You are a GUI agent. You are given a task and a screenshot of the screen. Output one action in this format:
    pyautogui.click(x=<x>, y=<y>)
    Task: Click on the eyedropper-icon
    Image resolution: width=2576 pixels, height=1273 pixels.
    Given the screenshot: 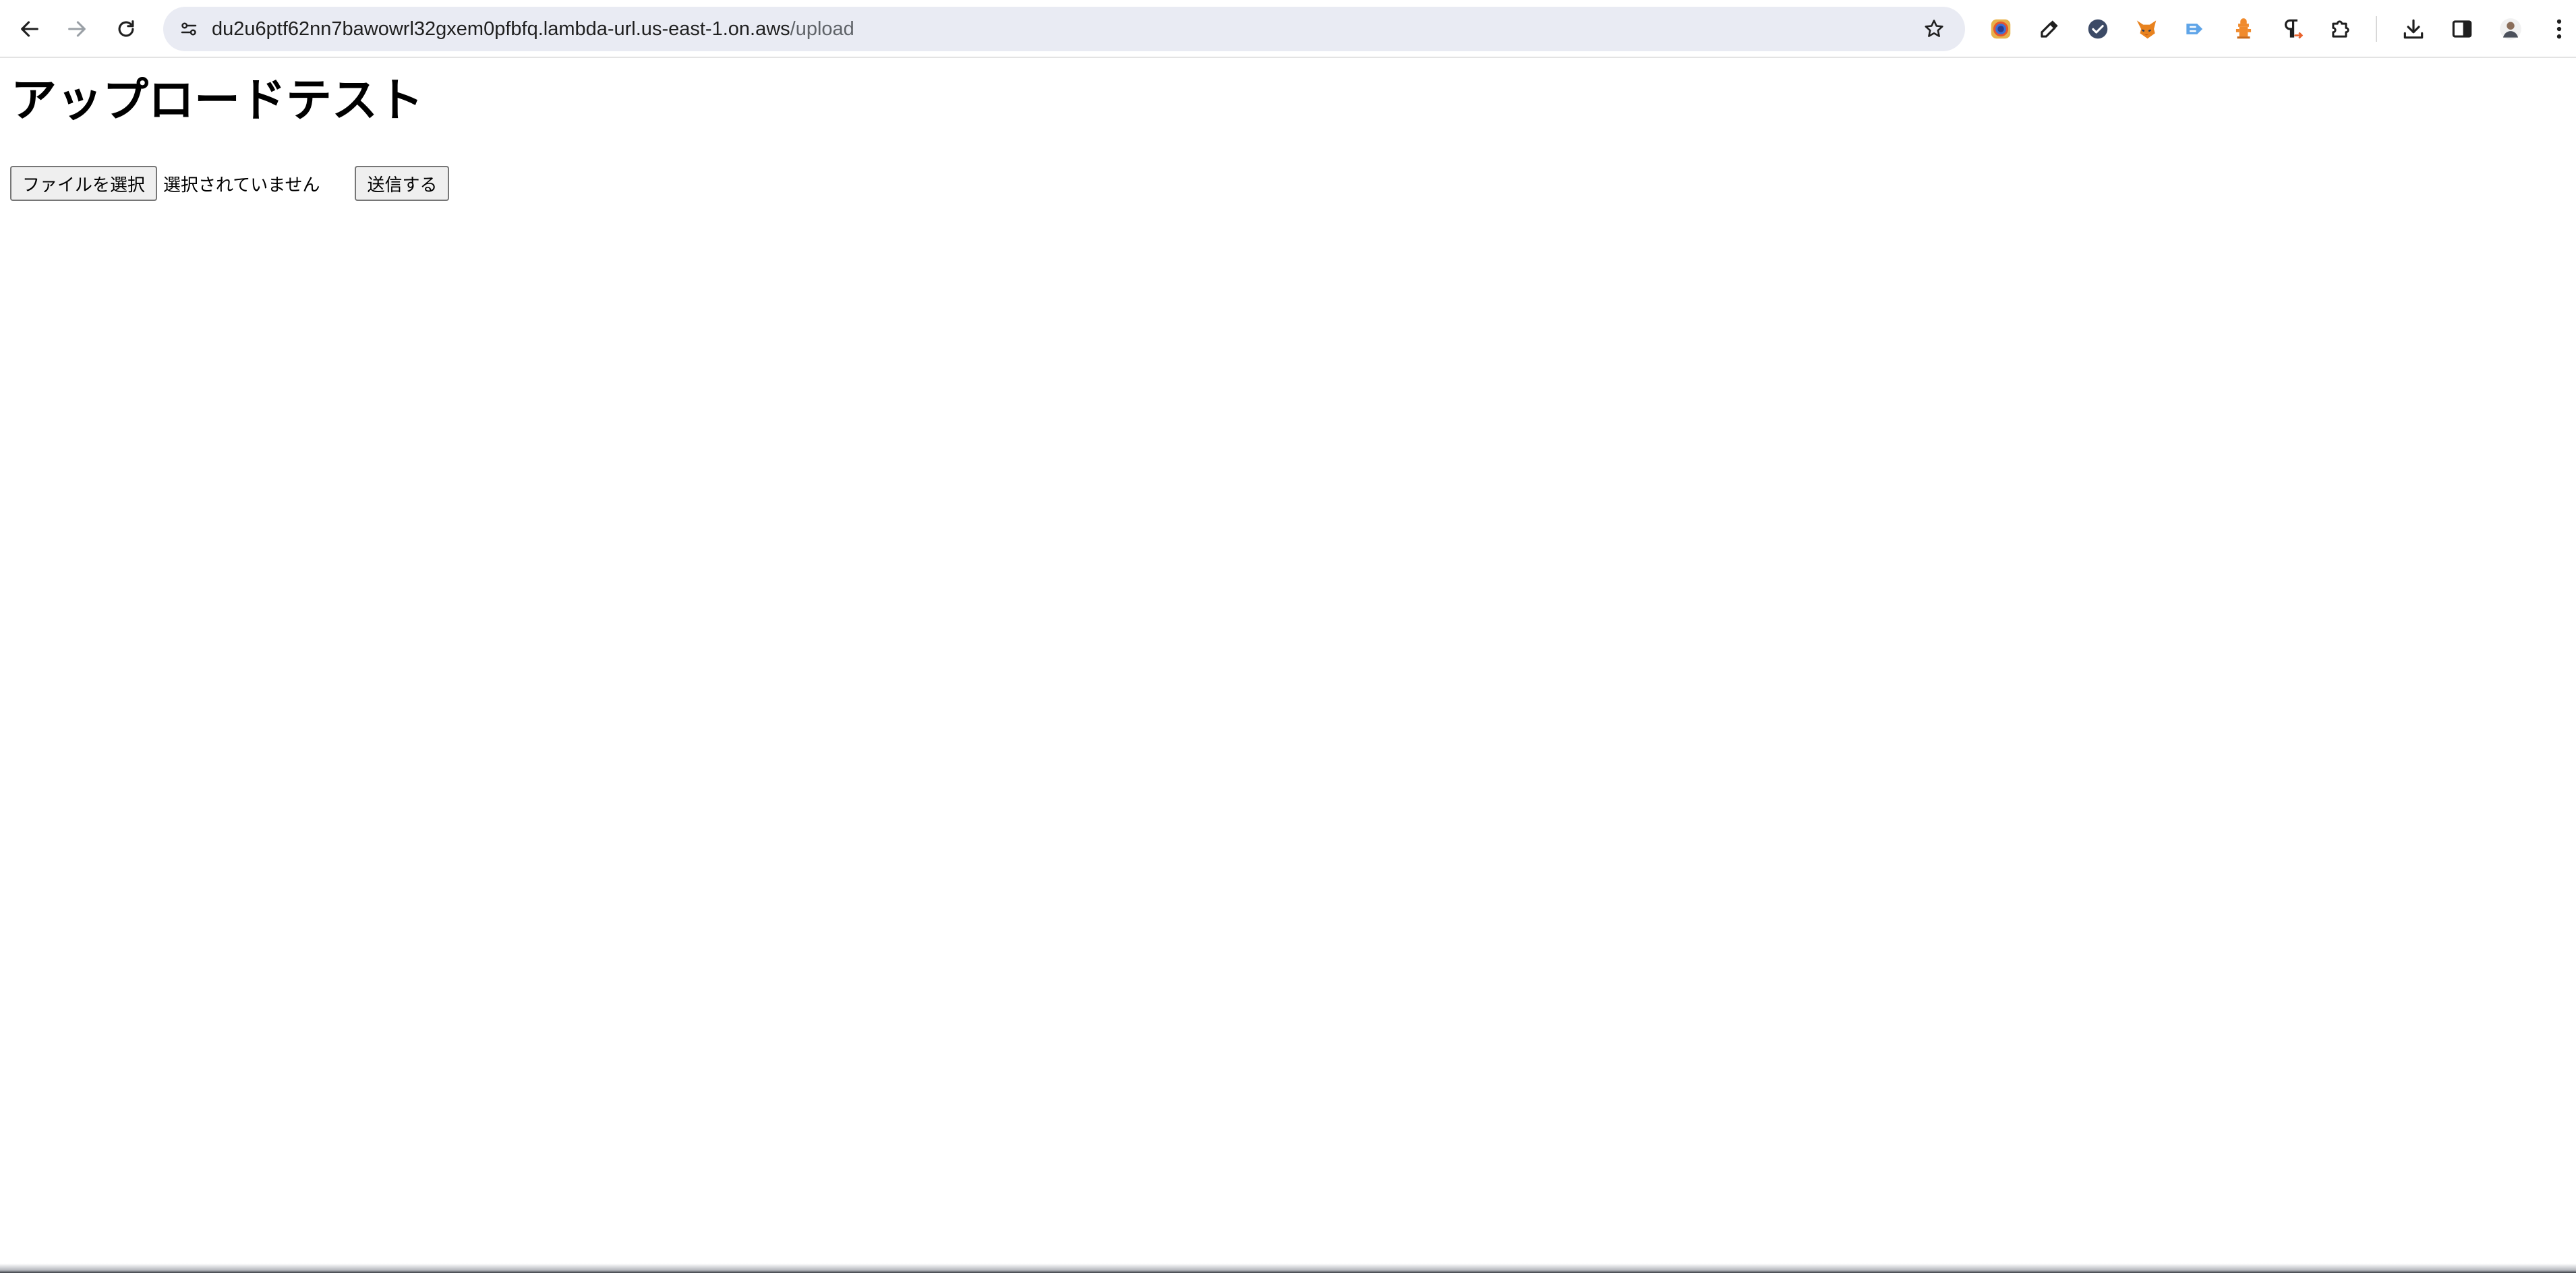 What is the action you would take?
    pyautogui.click(x=2049, y=29)
    